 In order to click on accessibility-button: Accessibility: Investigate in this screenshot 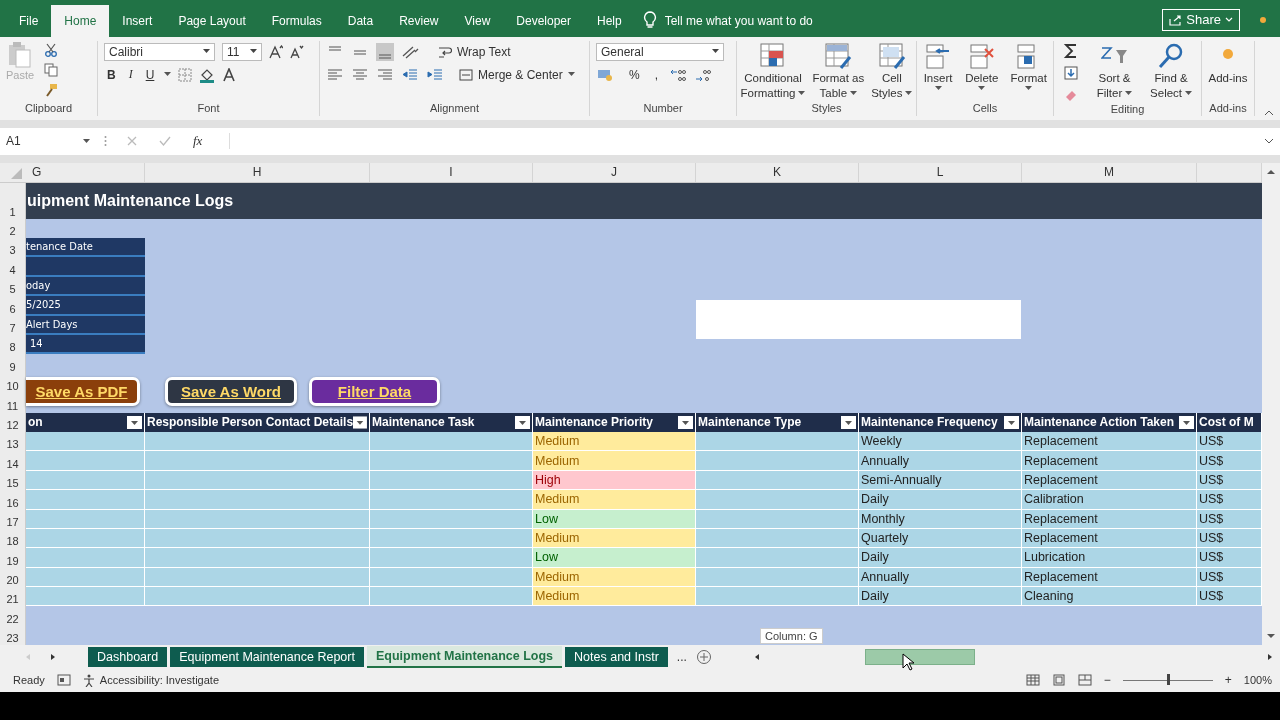, I will do `click(150, 680)`.